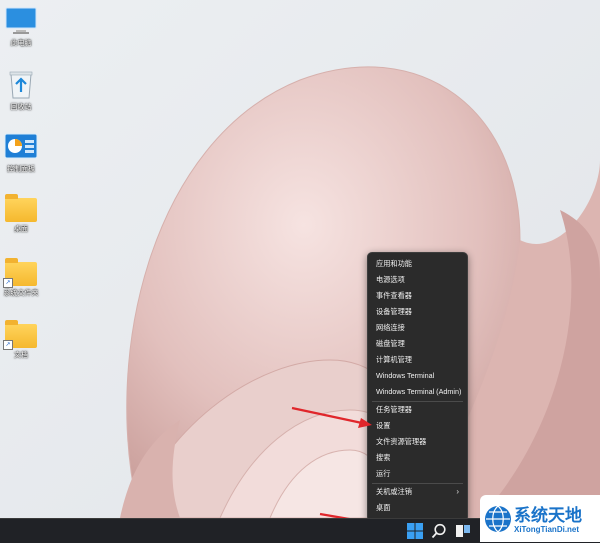 The image size is (600, 543). I want to click on menu-item-disk-management: 磁盘管理, so click(417, 343).